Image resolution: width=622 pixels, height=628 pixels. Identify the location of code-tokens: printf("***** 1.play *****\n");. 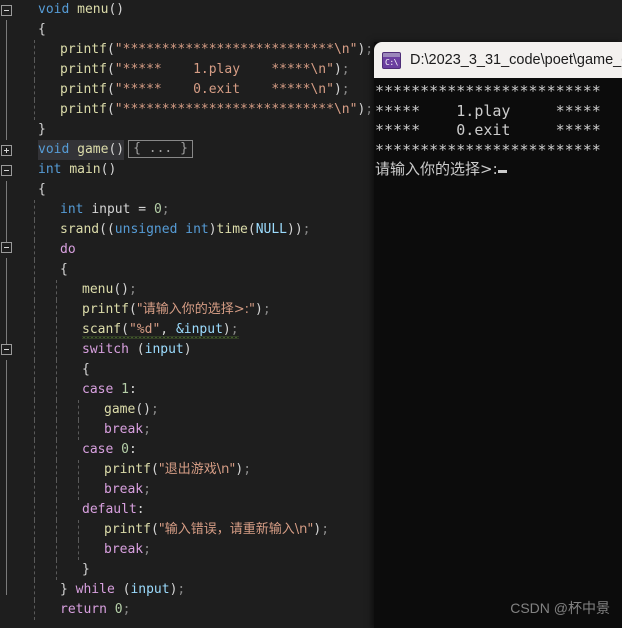
(205, 69).